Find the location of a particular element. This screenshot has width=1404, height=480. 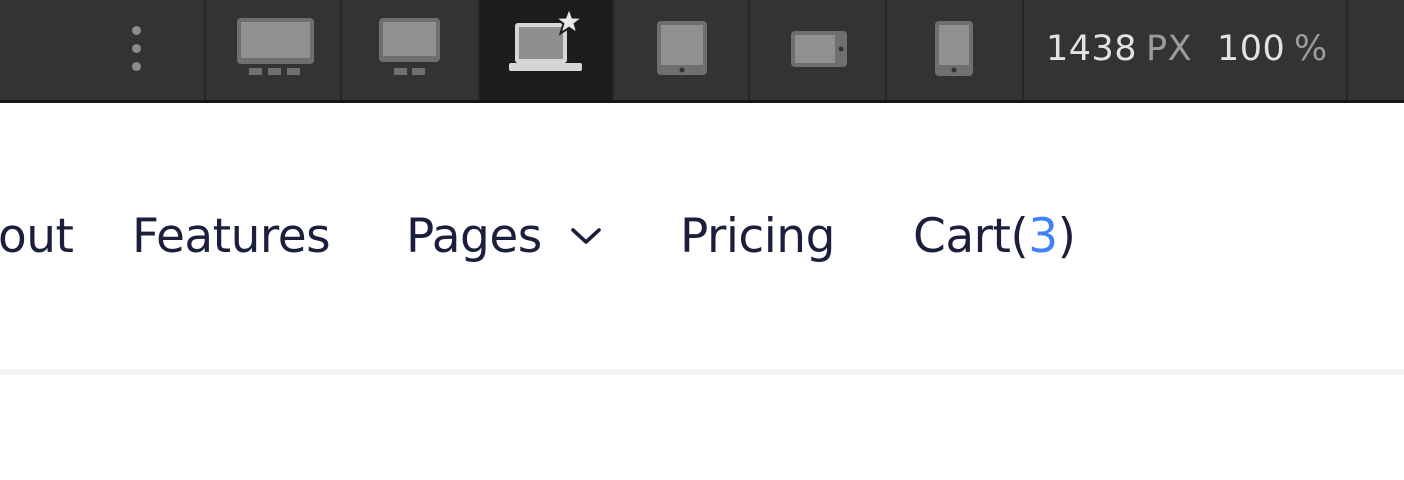

zoom-value: 100 is located at coordinates (1251, 49).